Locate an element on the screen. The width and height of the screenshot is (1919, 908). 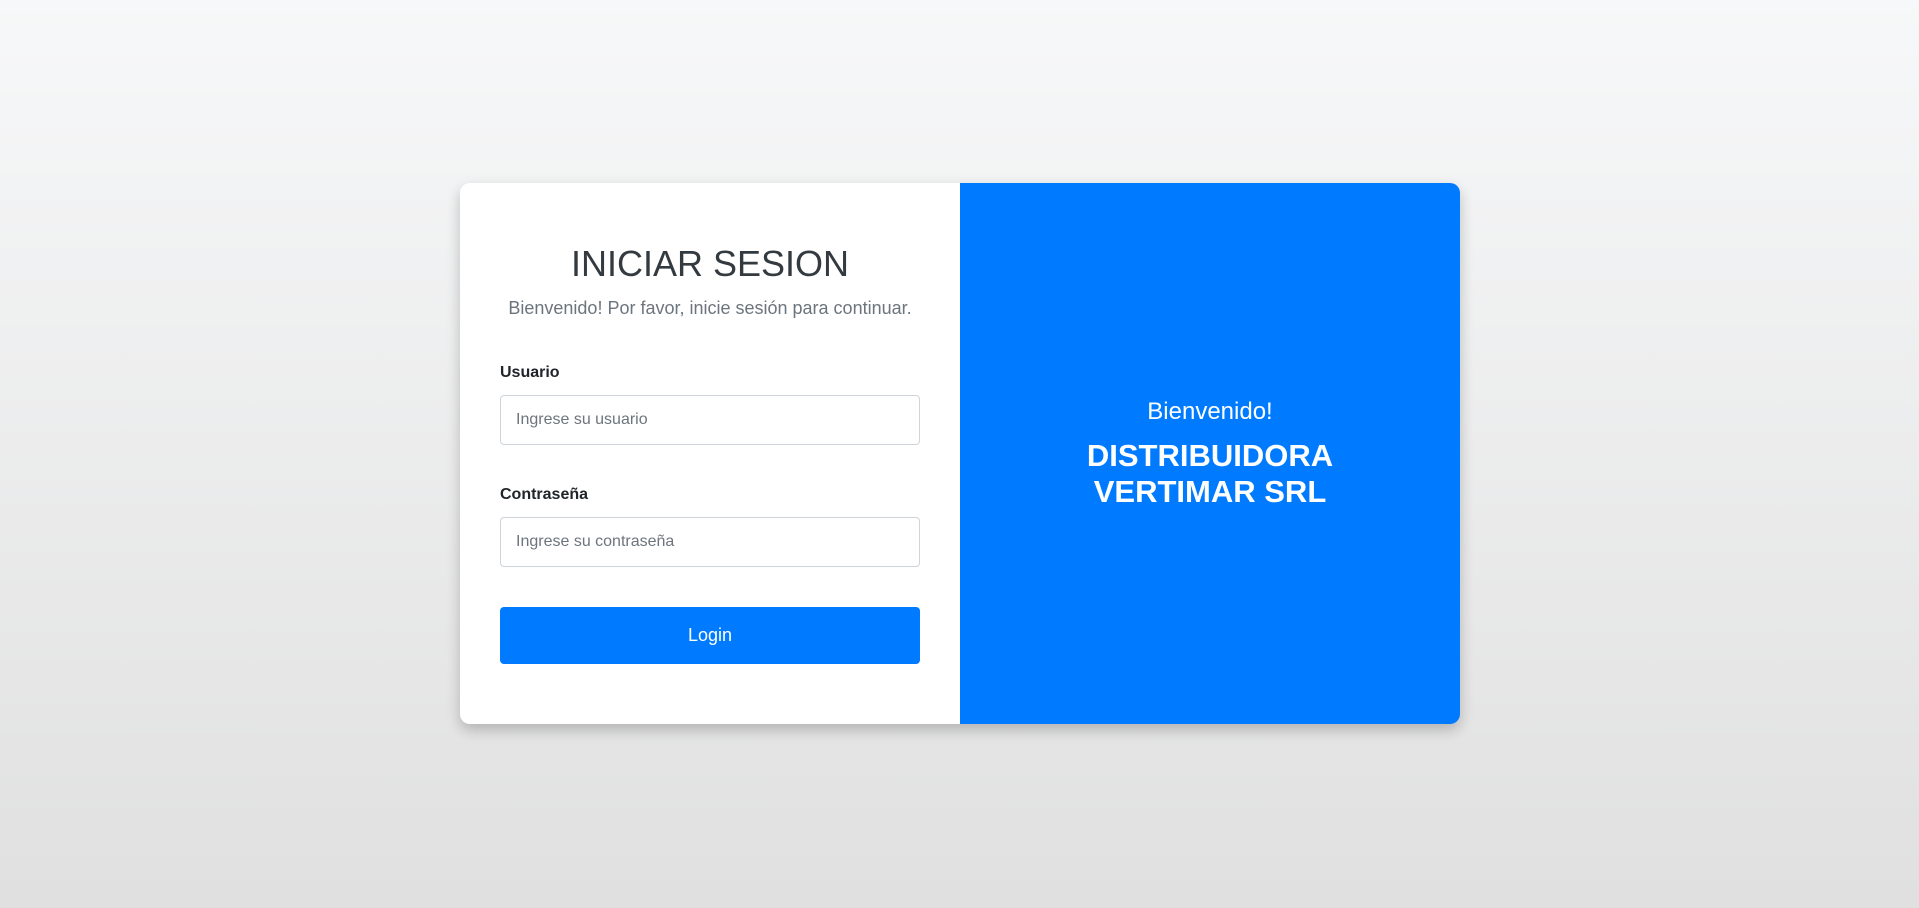
username-label: Usuario is located at coordinates (530, 372).